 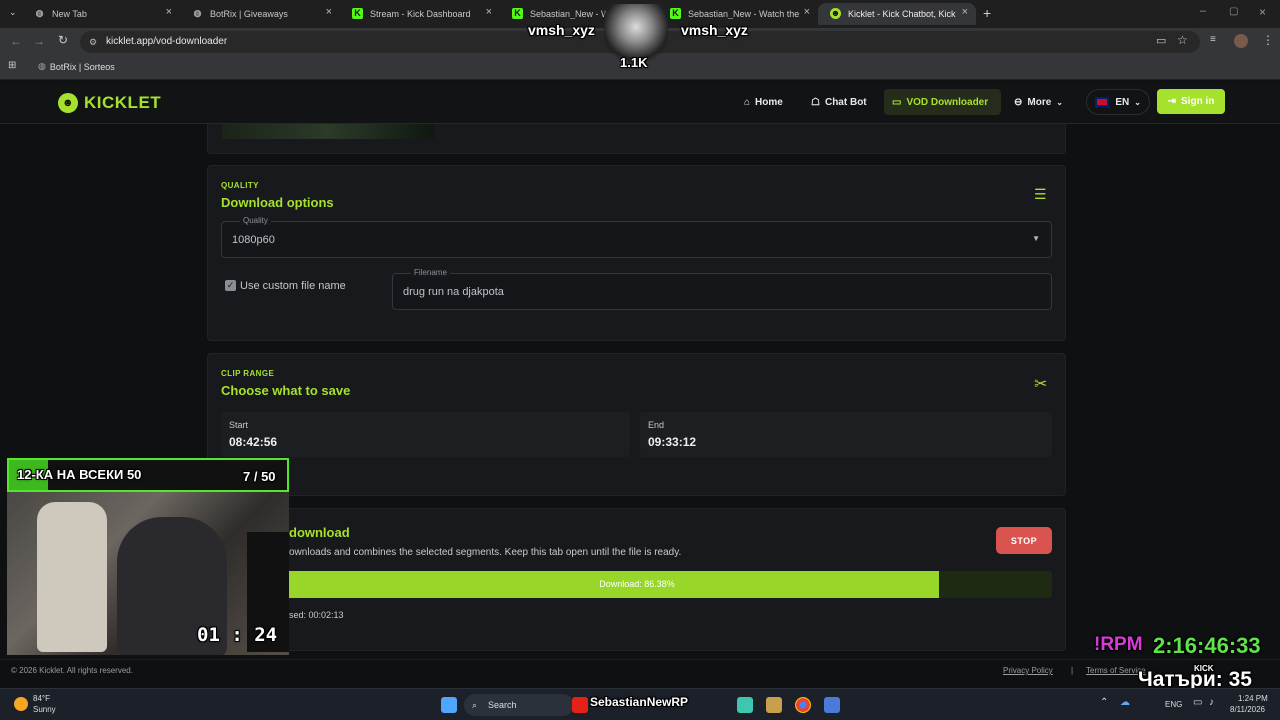 I want to click on nav-home: ⌂ Home, so click(x=763, y=102).